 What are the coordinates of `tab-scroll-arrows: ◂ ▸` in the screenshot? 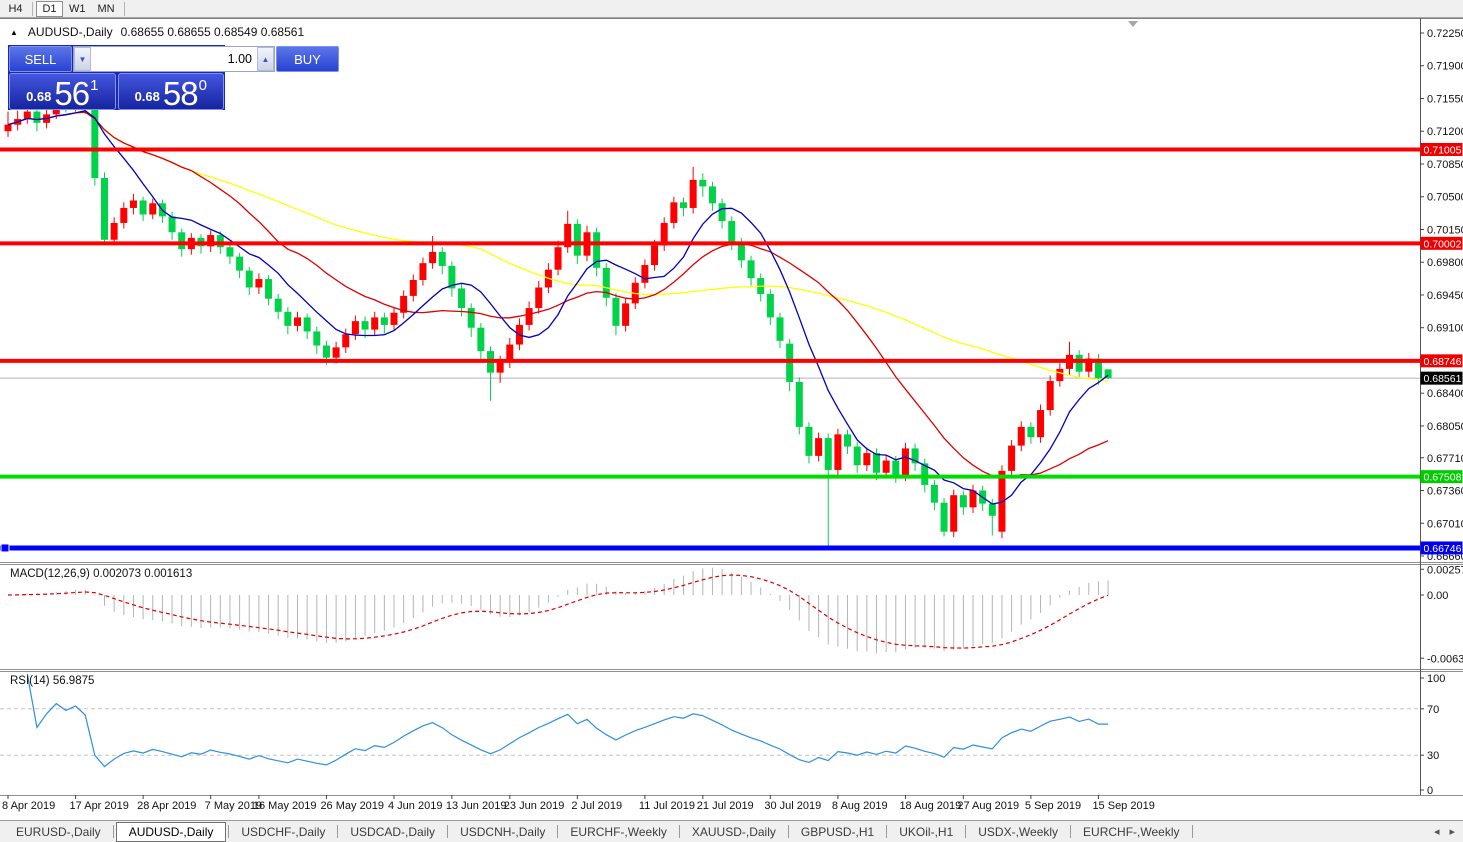 It's located at (1448, 831).